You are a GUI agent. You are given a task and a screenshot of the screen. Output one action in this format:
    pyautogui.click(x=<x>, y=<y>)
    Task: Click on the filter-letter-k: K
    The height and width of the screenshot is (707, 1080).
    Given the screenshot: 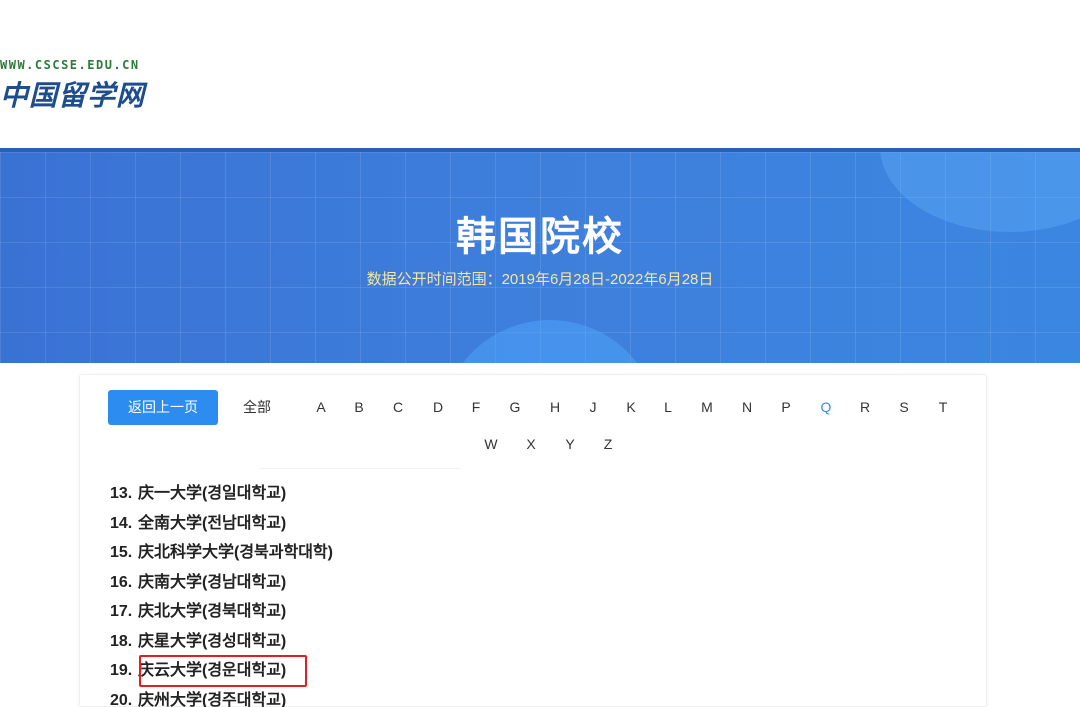 What is the action you would take?
    pyautogui.click(x=631, y=407)
    